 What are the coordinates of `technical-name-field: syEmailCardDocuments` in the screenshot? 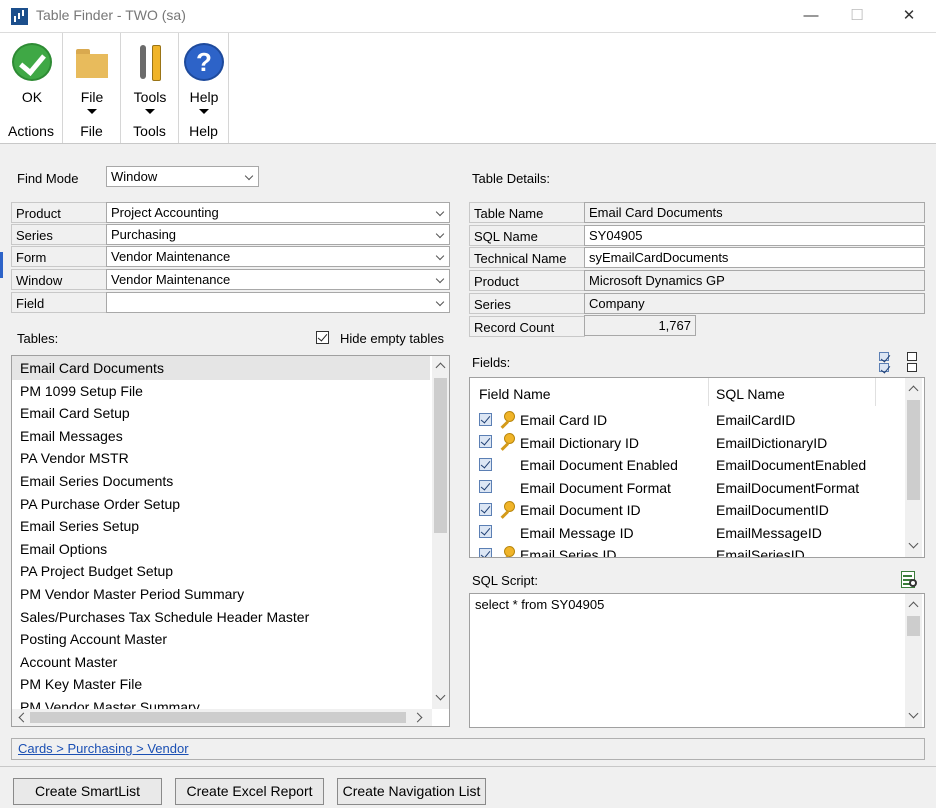 It's located at (754, 257).